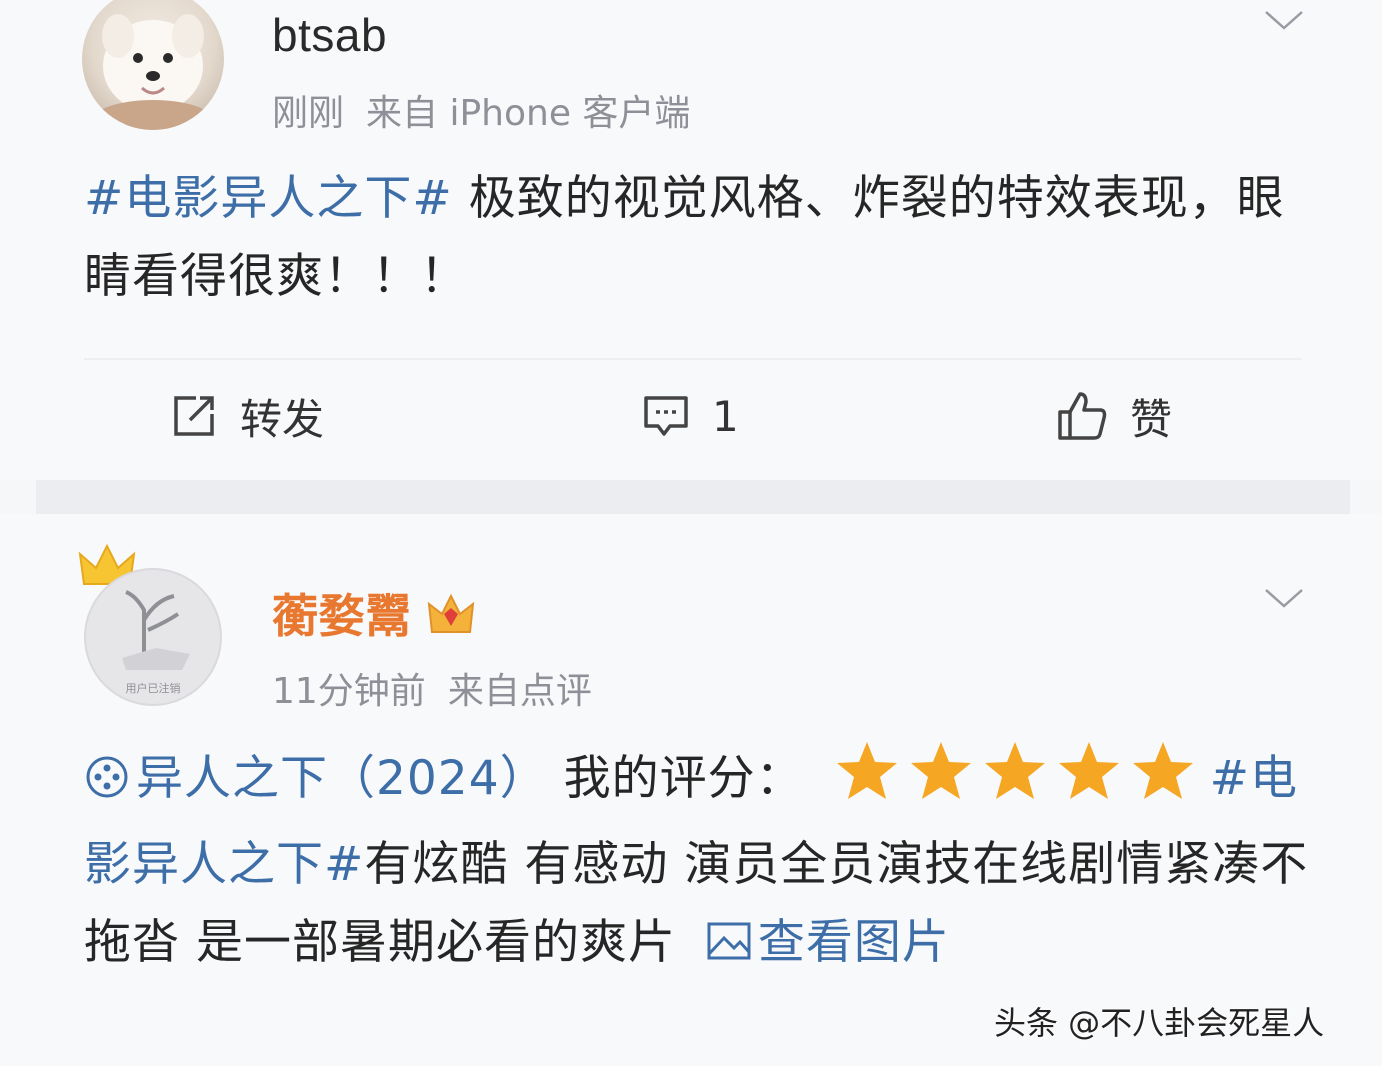  What do you see at coordinates (853, 942) in the screenshot?
I see `view-image-text: 查看图片` at bounding box center [853, 942].